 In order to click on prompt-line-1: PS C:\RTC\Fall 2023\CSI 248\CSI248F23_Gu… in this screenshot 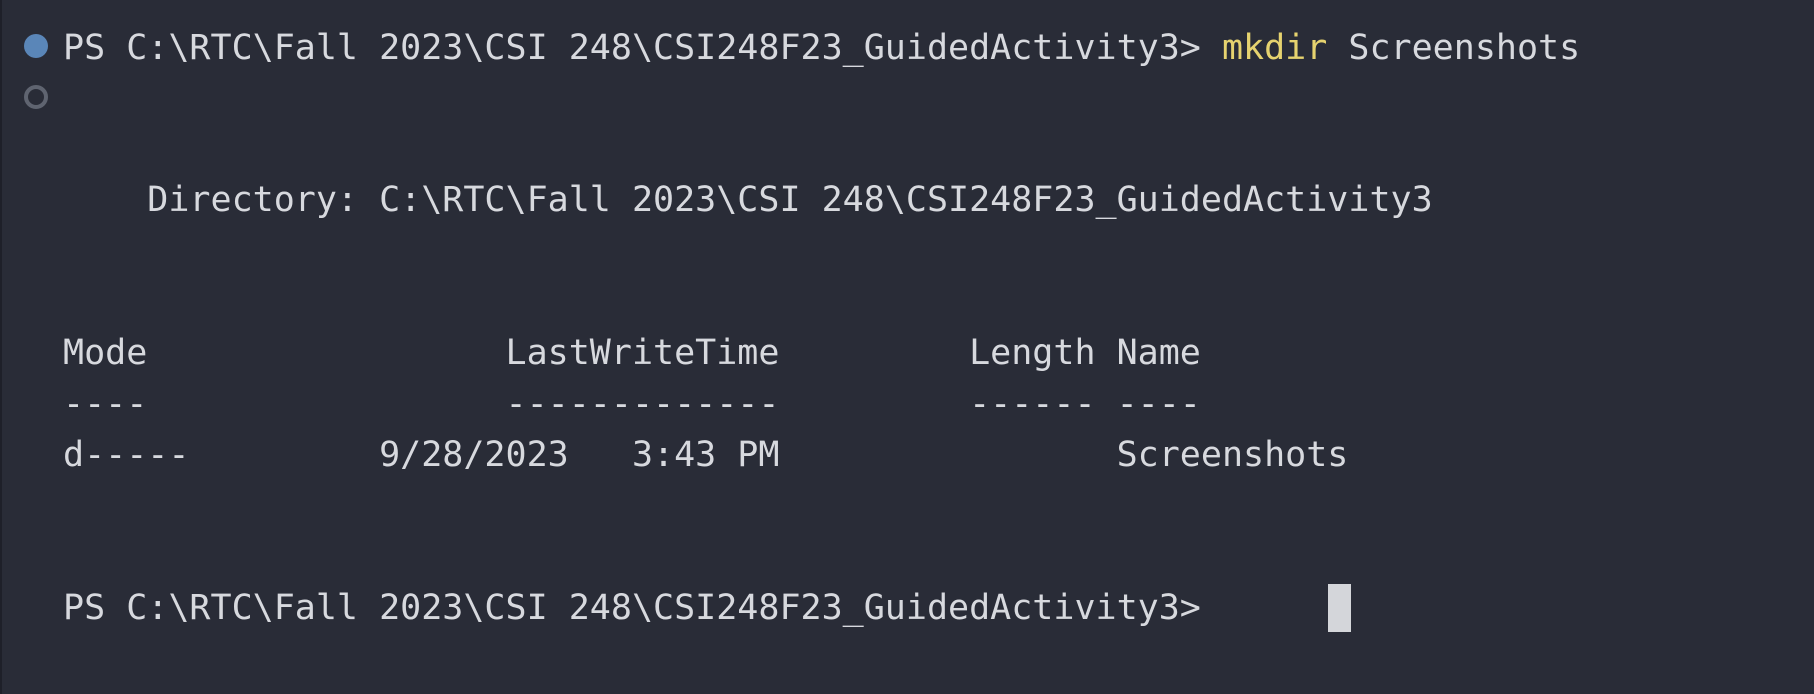, I will do `click(821, 48)`.